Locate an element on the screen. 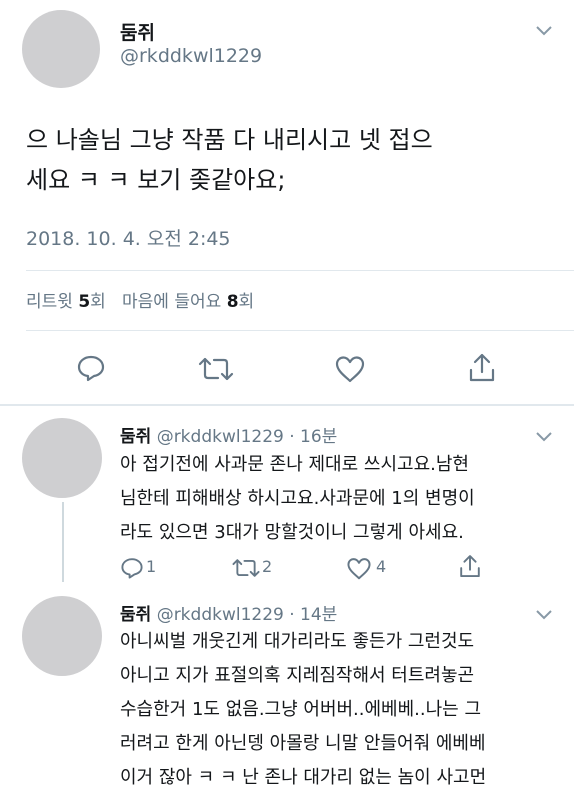 Image resolution: width=574 pixels, height=788 pixels. handle-time: @rkddkwl1229 · 14분 is located at coordinates (247, 615).